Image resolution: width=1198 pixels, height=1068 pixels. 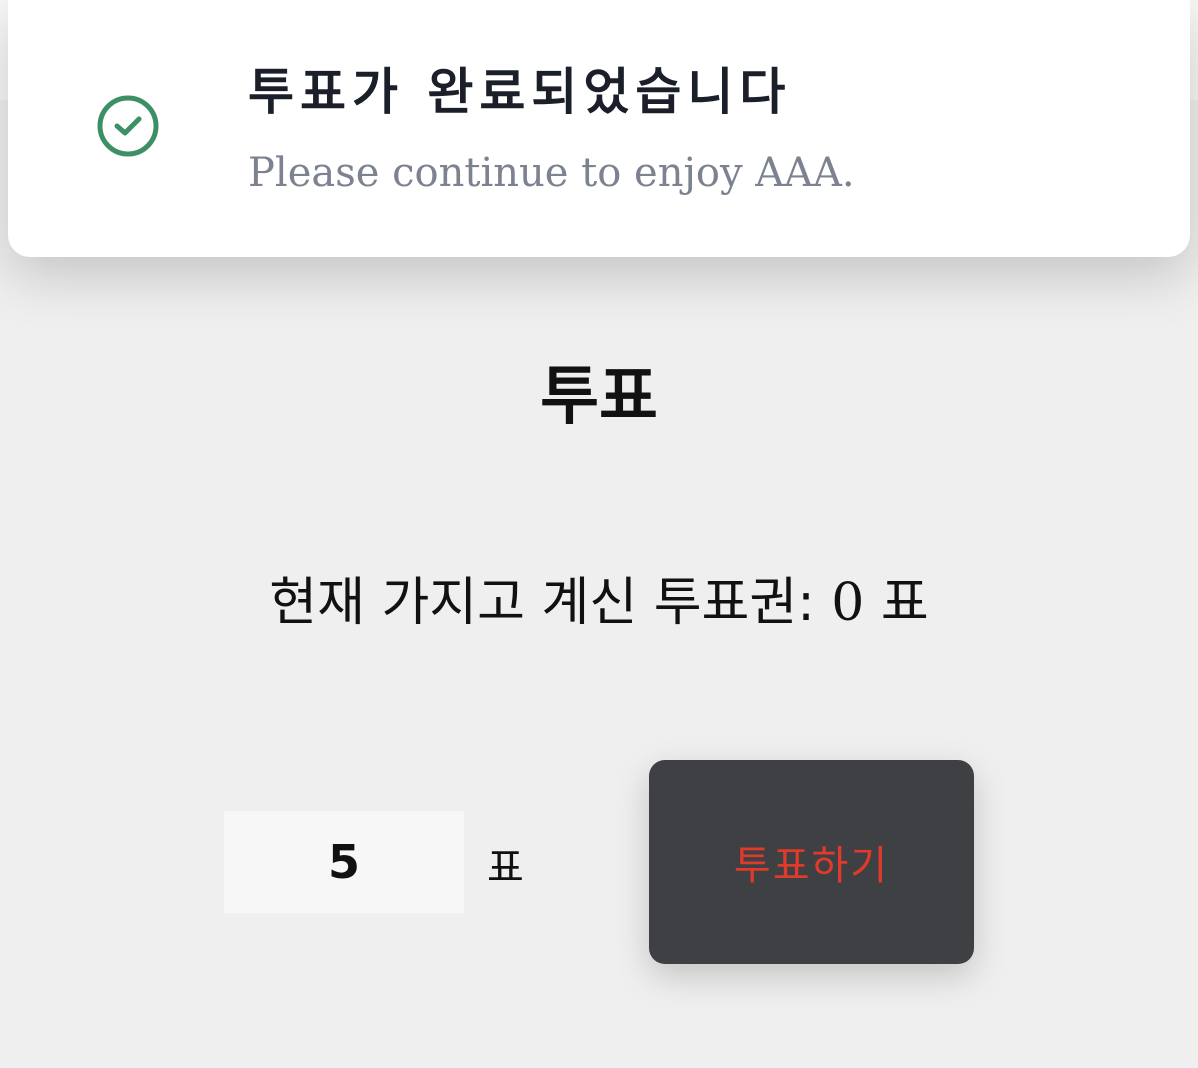 I want to click on ticket-count-line: 현재 가지고 계신 투표권: 0 표, so click(x=599, y=597).